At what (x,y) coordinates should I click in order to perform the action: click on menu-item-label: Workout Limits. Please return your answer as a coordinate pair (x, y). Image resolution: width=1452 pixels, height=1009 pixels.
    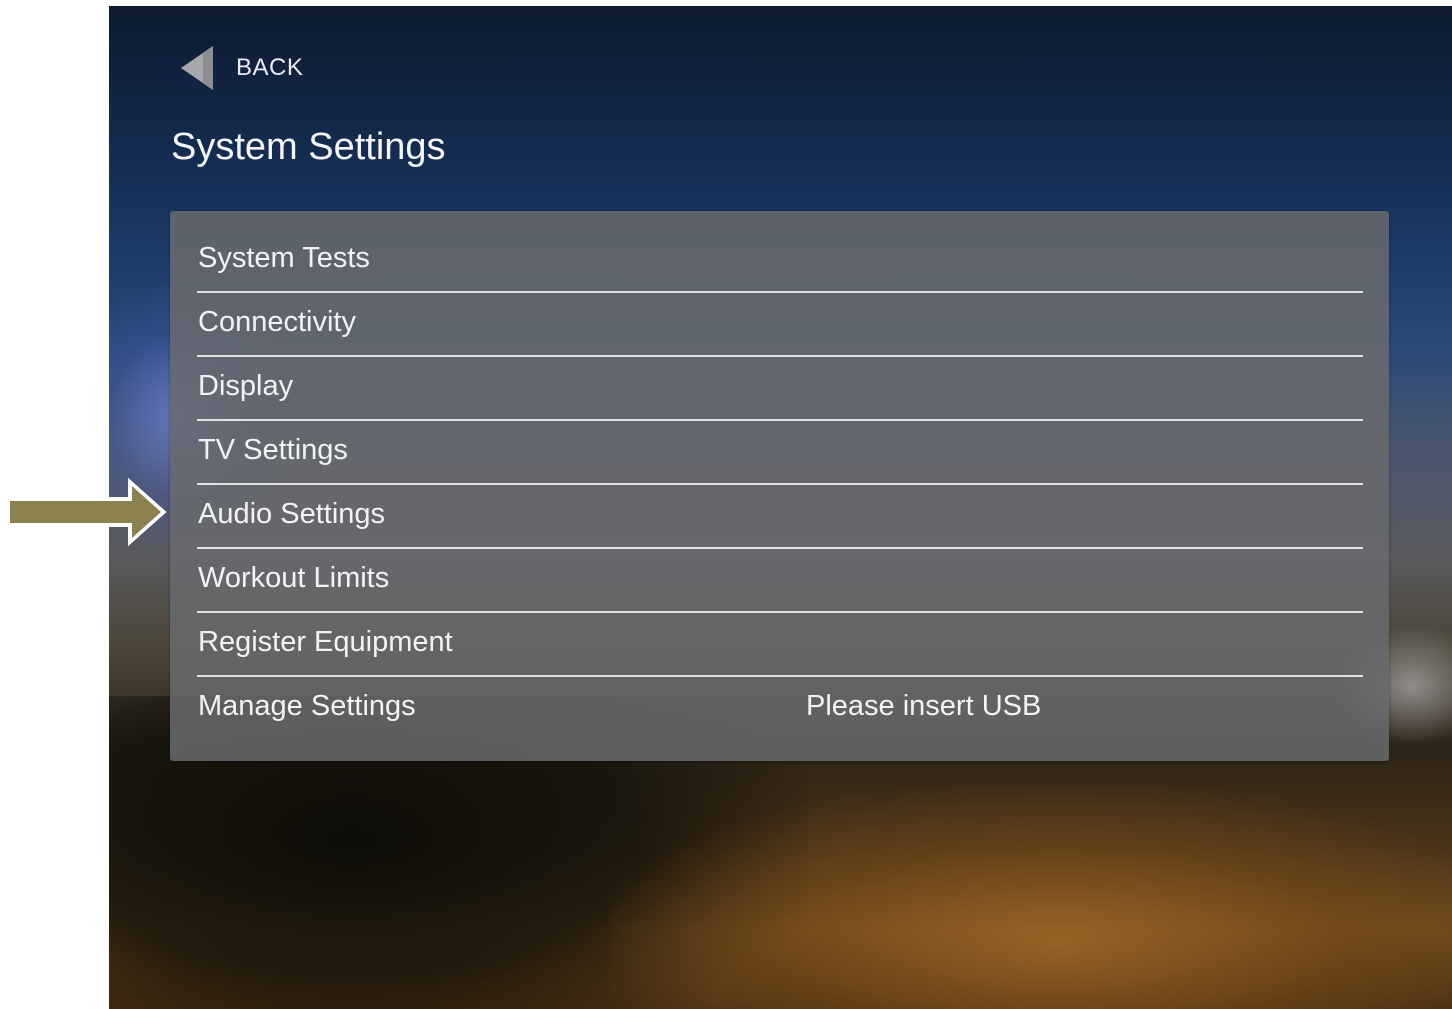
    Looking at the image, I should click on (294, 578).